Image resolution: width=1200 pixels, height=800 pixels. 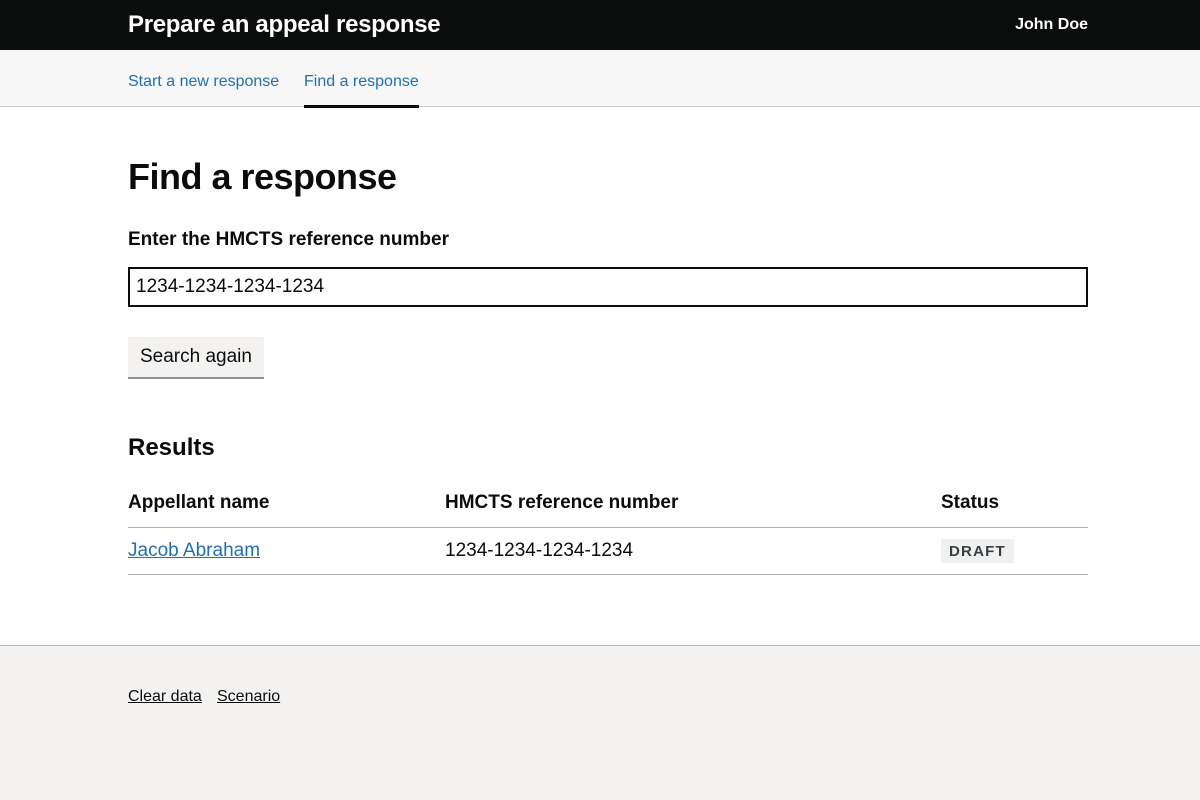 I want to click on clear-data-link: Clear data, so click(x=165, y=697).